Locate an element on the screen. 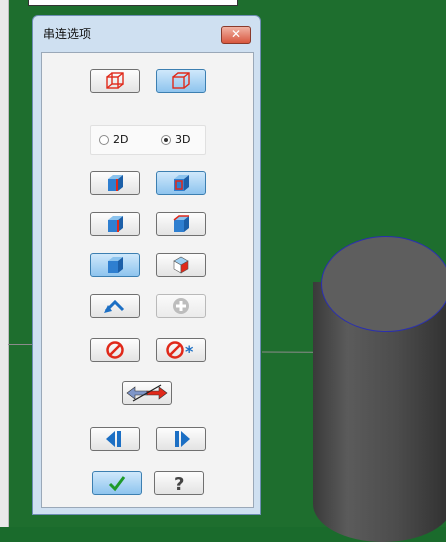 This screenshot has height=542, width=446. multi-face-cube-icon is located at coordinates (181, 265).